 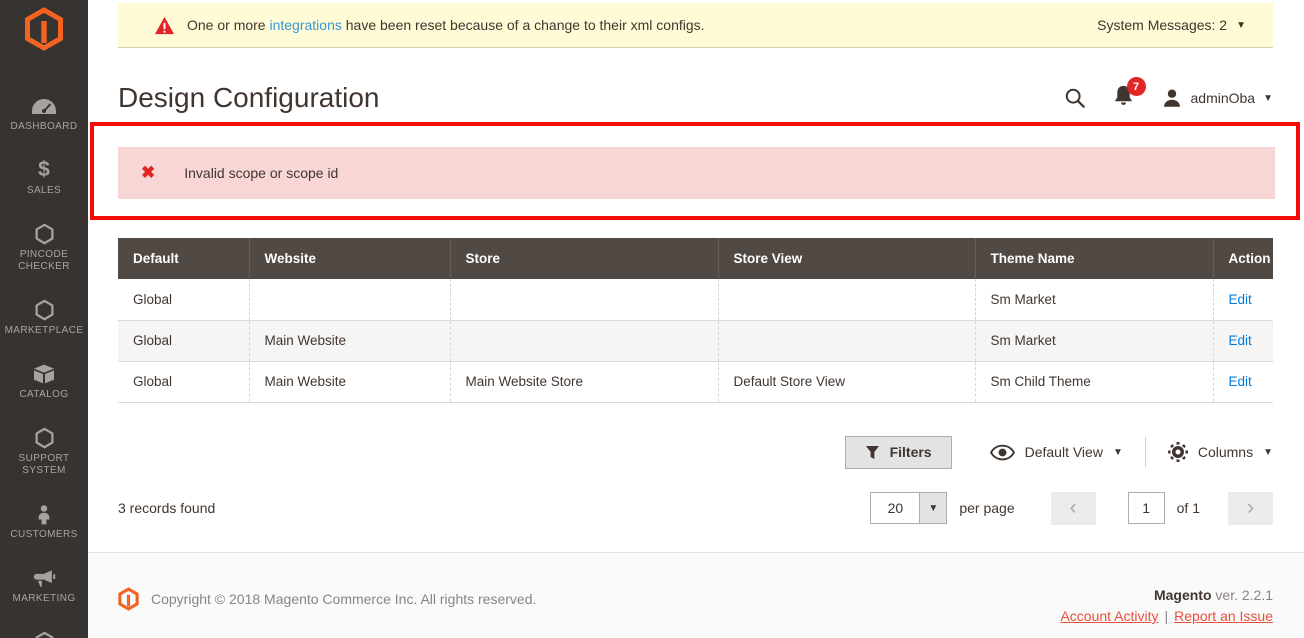 I want to click on magento-logo-icon, so click(x=44, y=31).